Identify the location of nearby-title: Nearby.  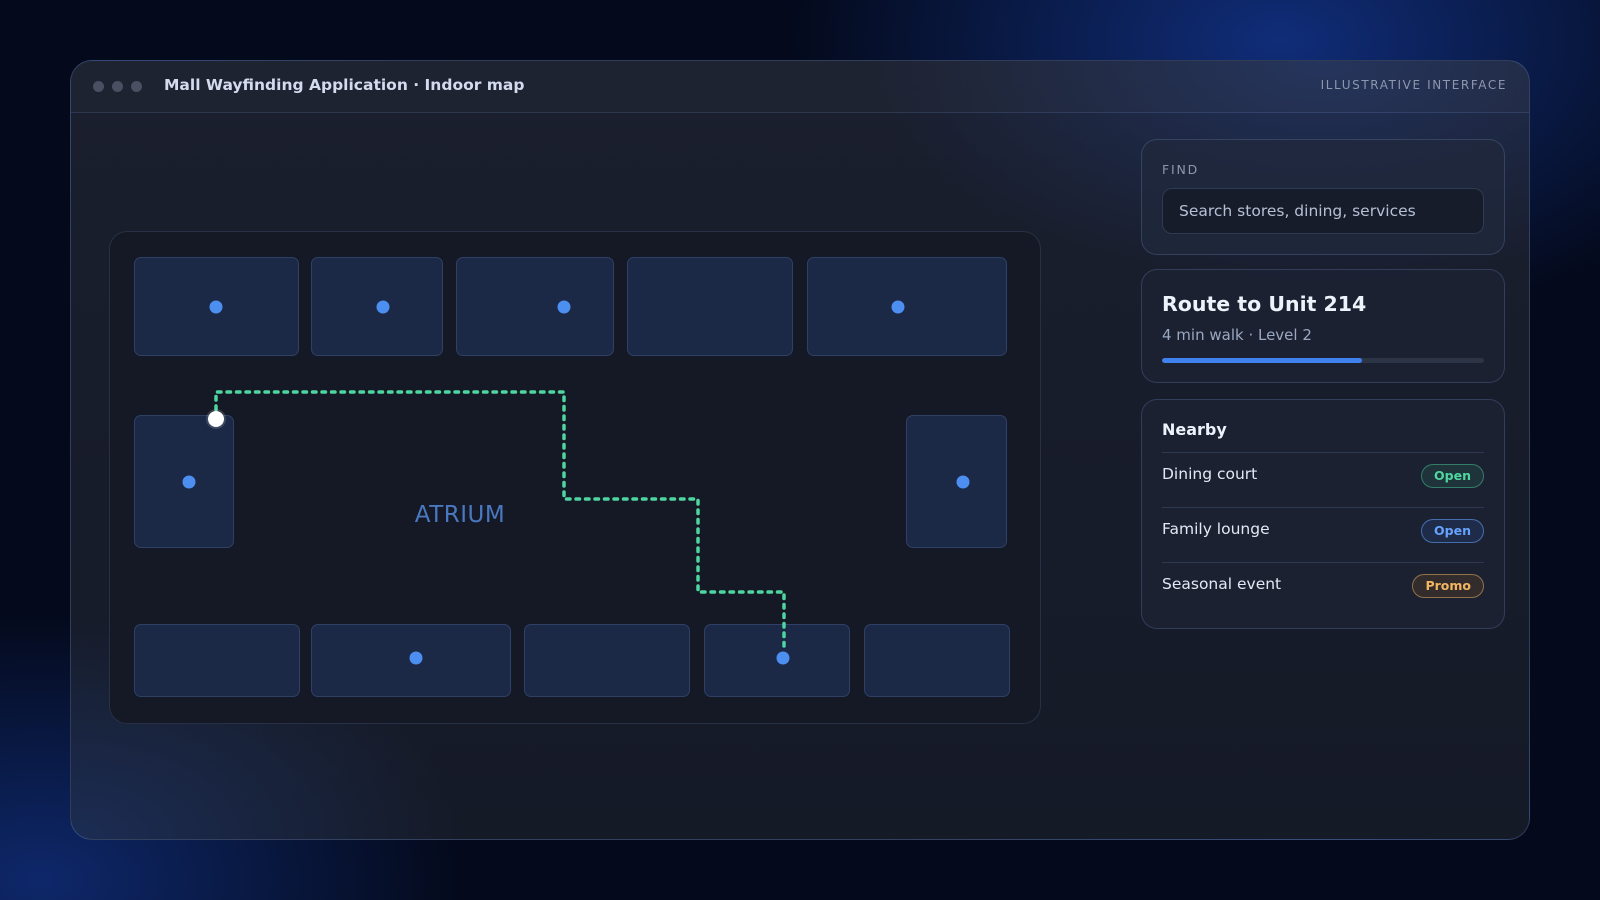
(1194, 429).